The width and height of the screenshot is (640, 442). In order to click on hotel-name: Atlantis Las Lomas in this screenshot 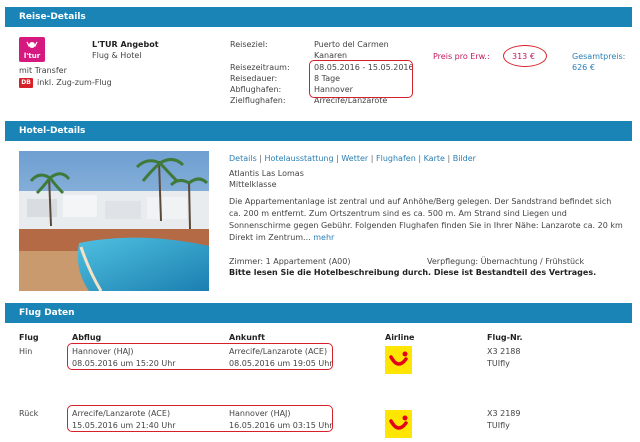, I will do `click(266, 173)`.